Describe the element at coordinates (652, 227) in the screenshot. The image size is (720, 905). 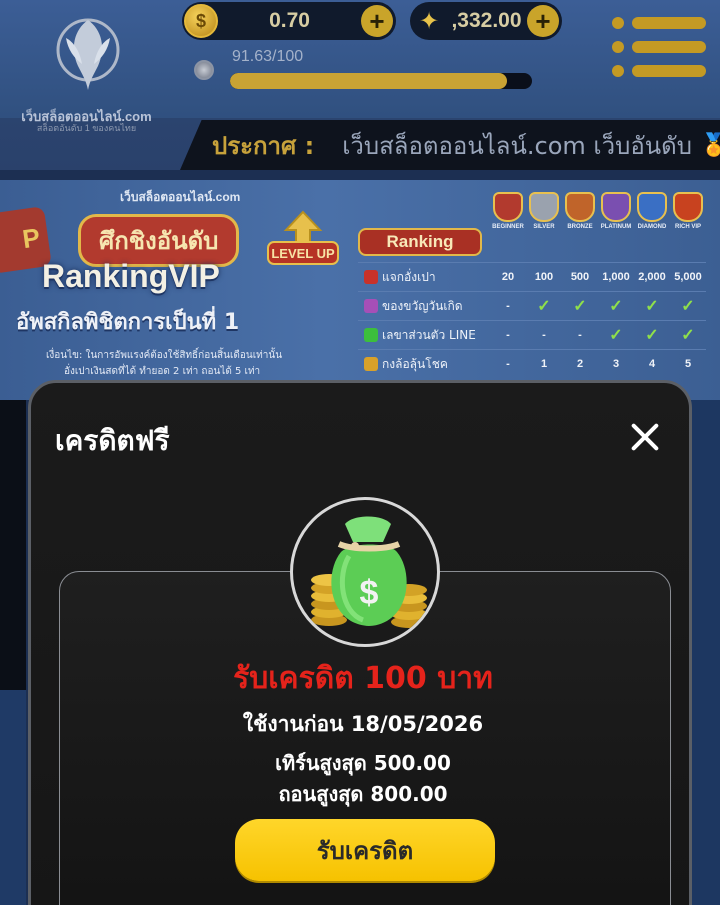
I see `rank-tier-name: DIAMOND` at that location.